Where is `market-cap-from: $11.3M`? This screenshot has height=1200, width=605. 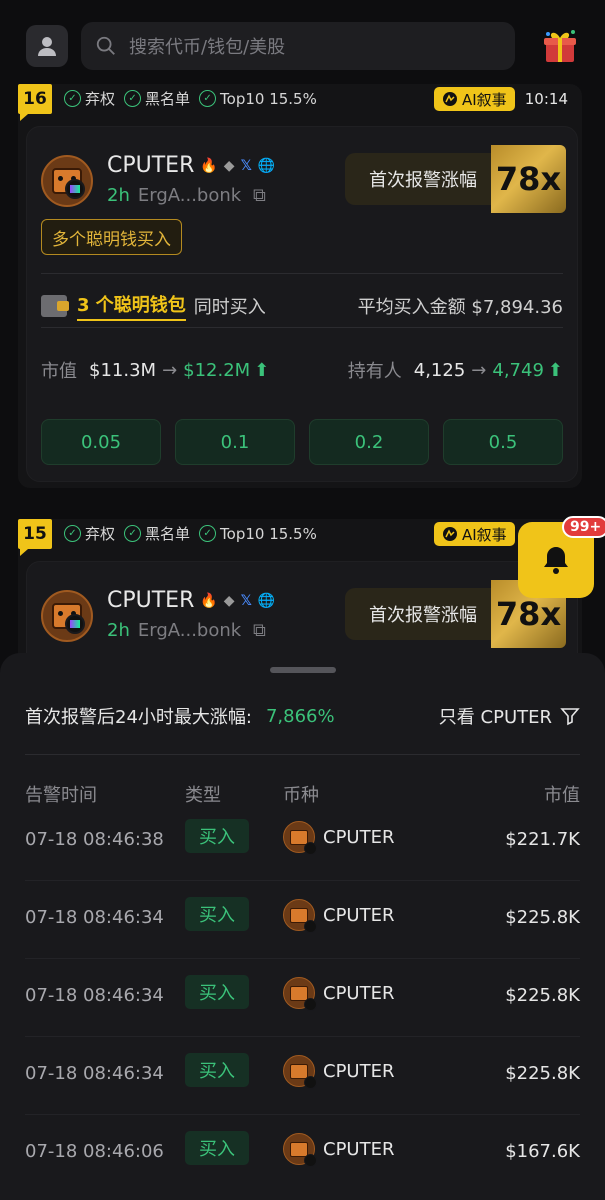 market-cap-from: $11.3M is located at coordinates (123, 370).